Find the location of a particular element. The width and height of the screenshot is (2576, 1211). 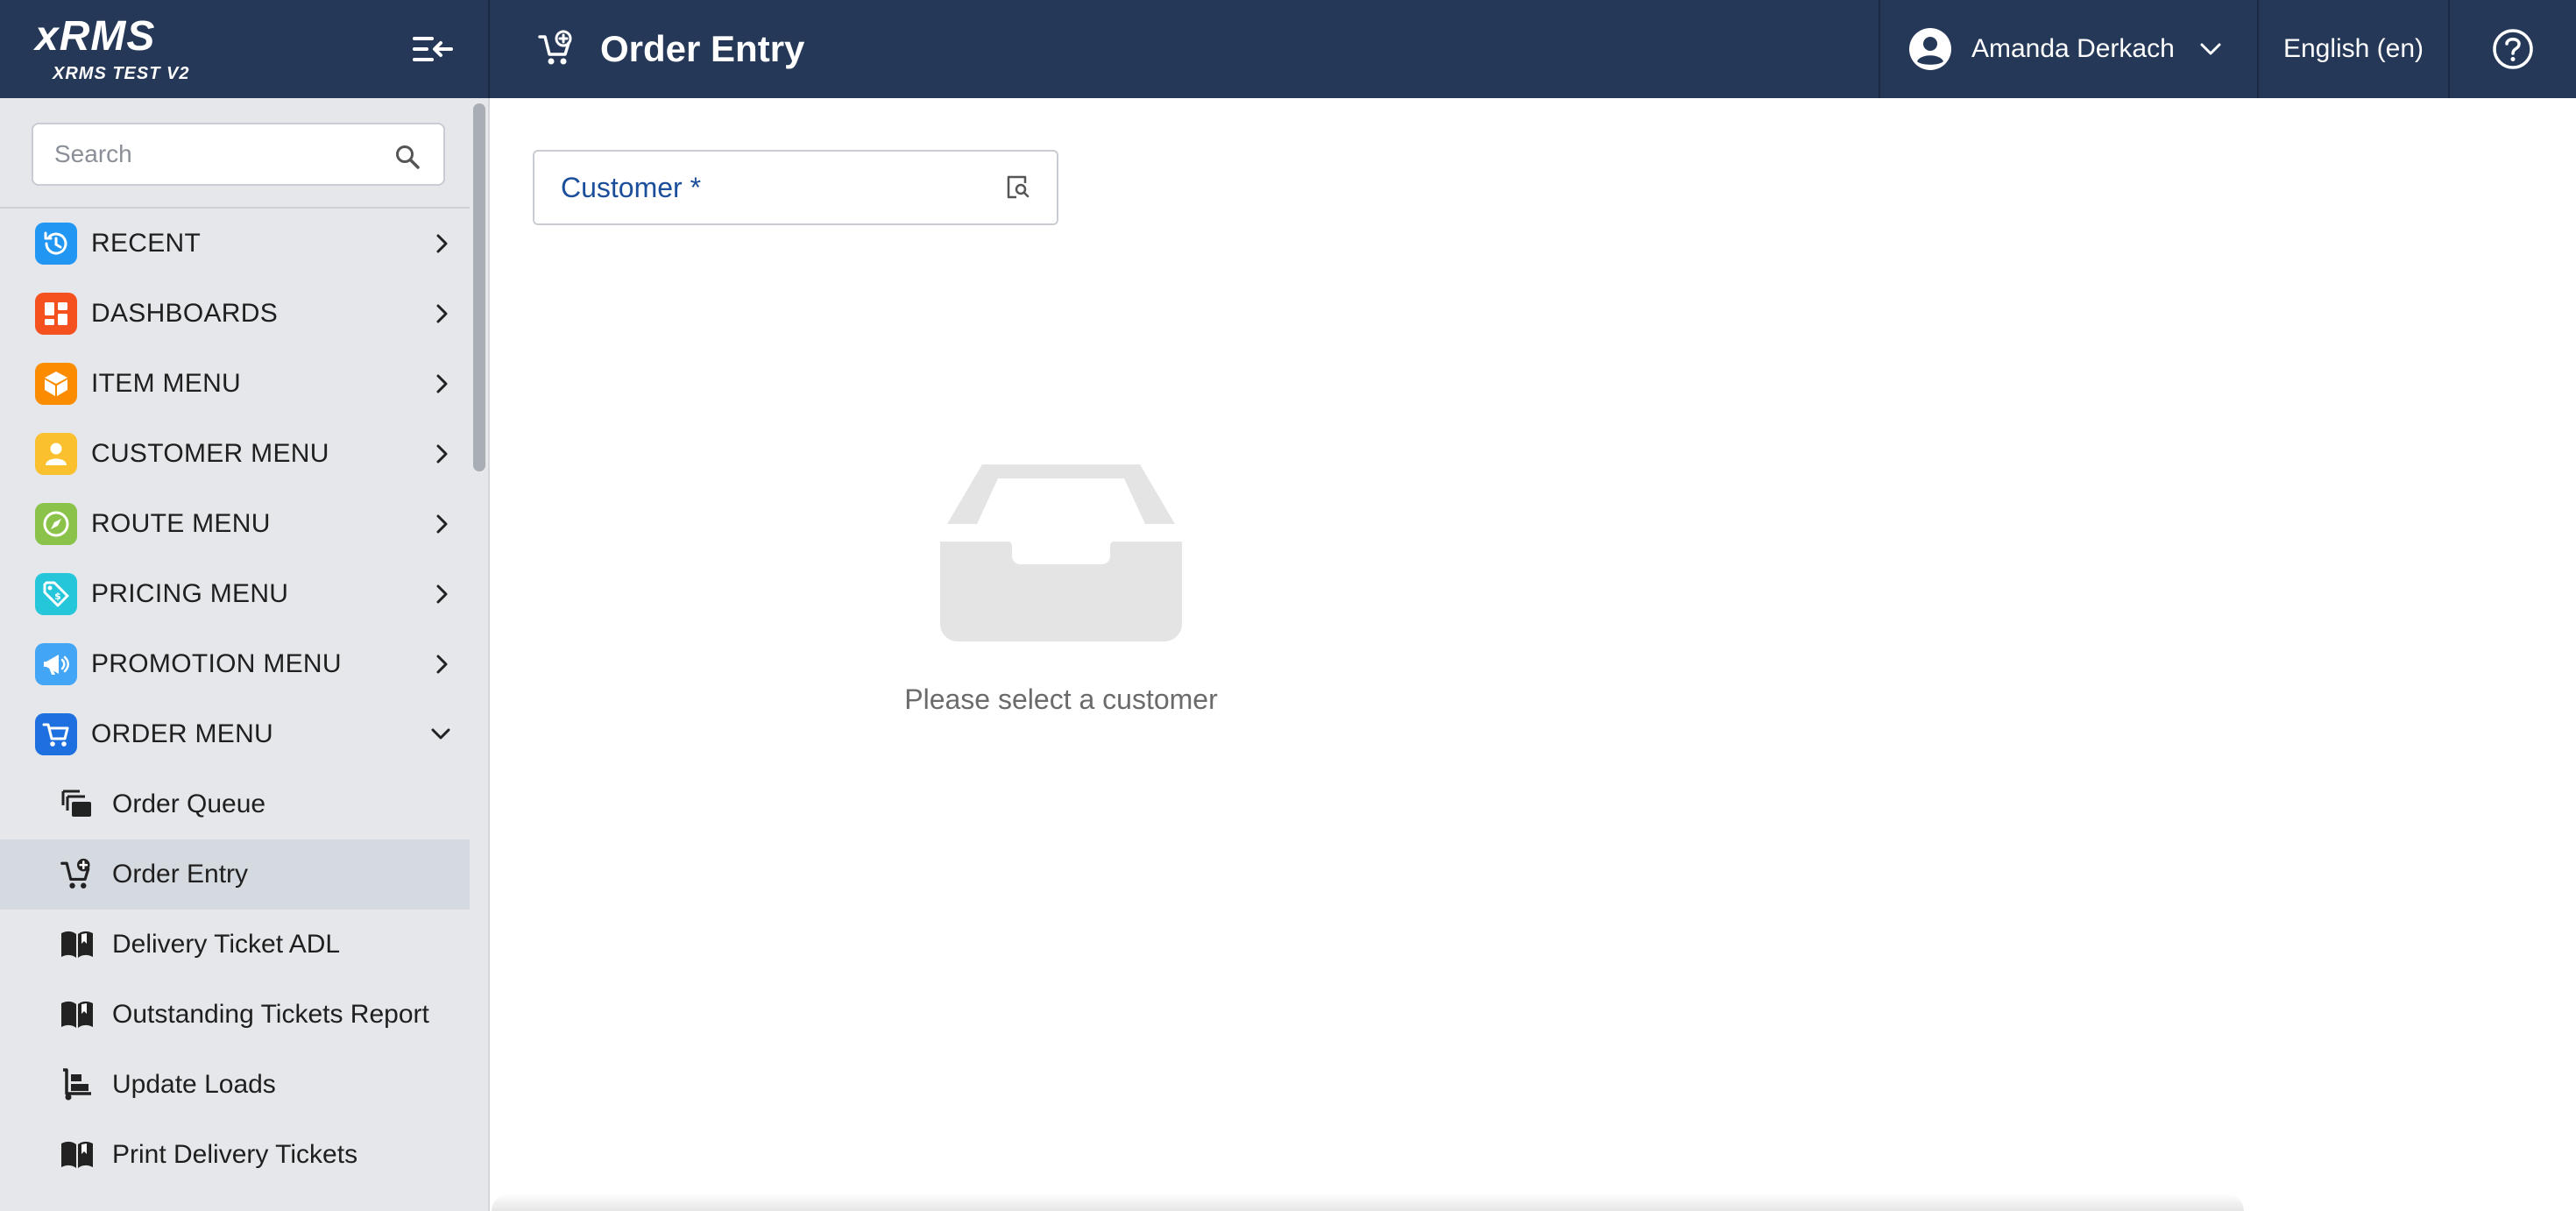

sidebar-item-customer-menu: CUSTOMER MENU is located at coordinates (235, 454).